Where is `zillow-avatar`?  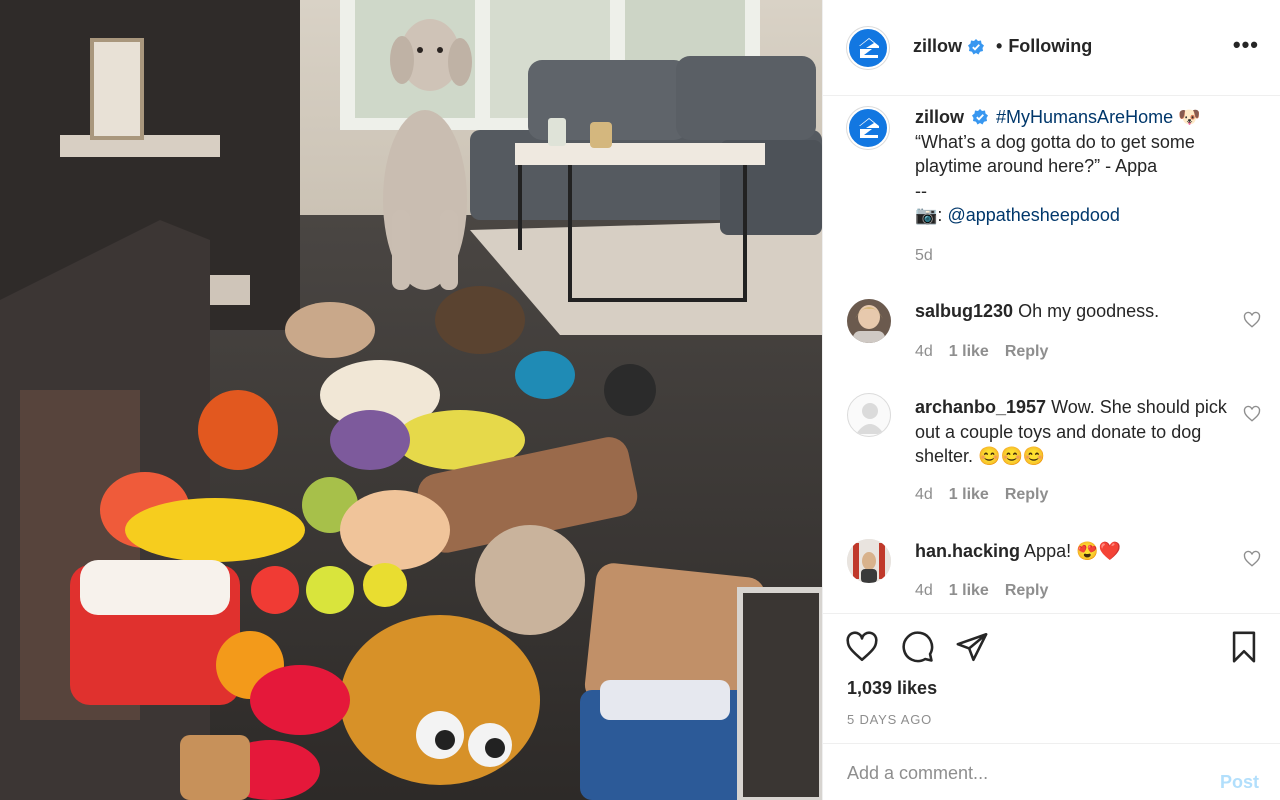
zillow-avatar is located at coordinates (868, 48).